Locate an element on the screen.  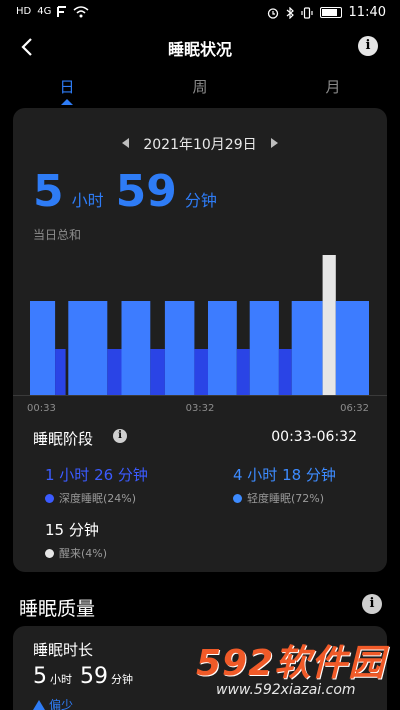
page-title: 睡眠状况 is located at coordinates (199, 49).